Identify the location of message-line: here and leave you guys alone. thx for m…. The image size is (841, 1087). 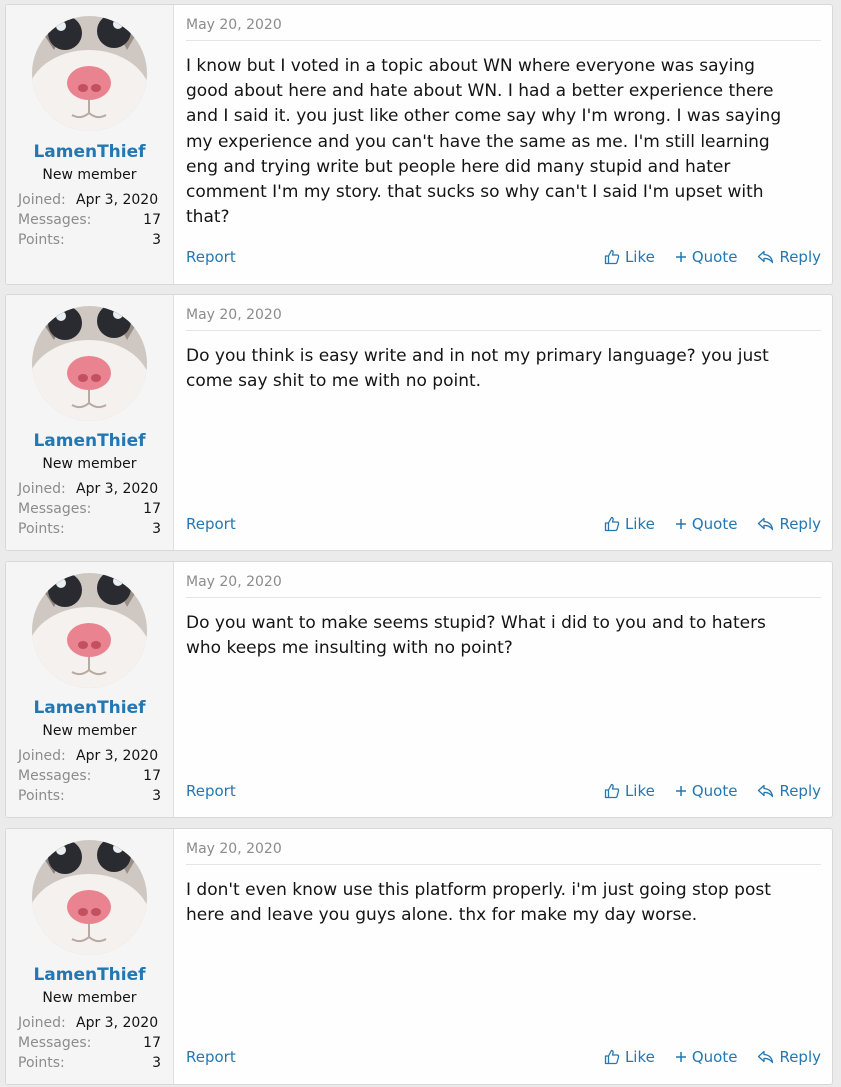
(442, 915).